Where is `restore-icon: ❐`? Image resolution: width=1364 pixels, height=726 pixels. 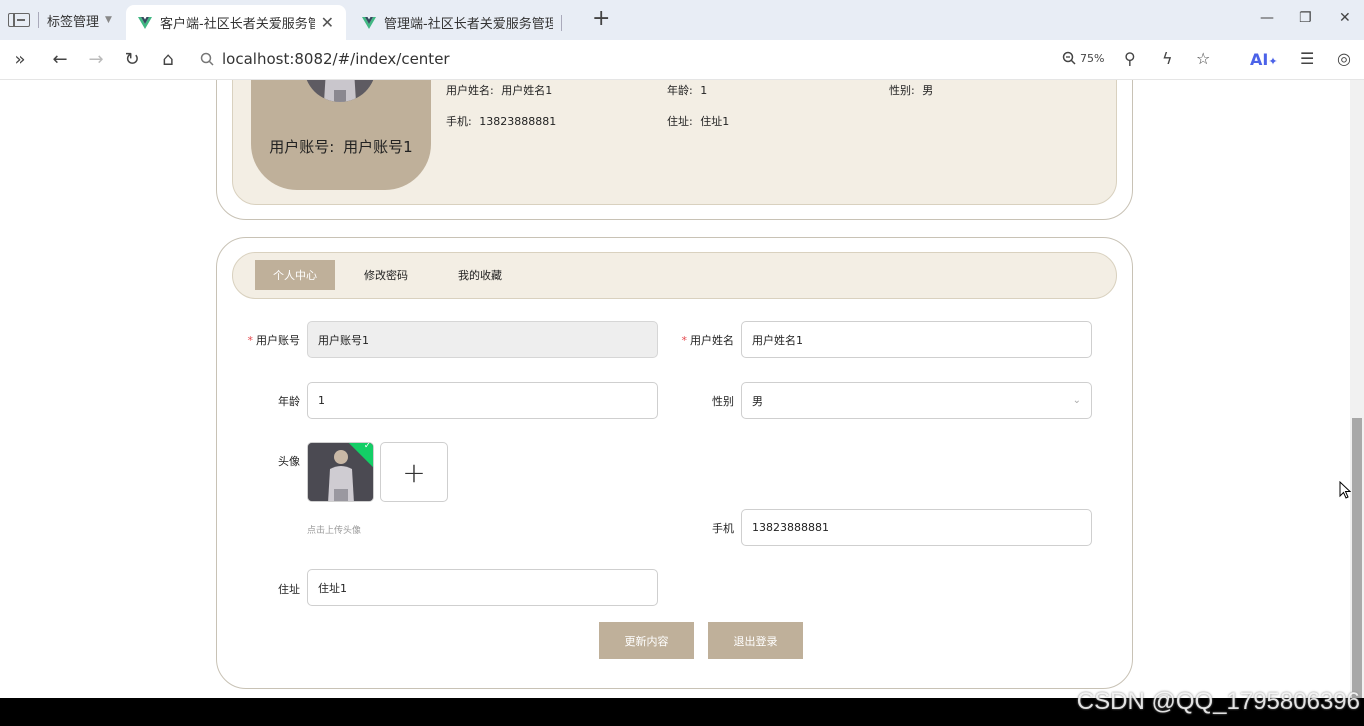
restore-icon: ❐ is located at coordinates (1305, 18).